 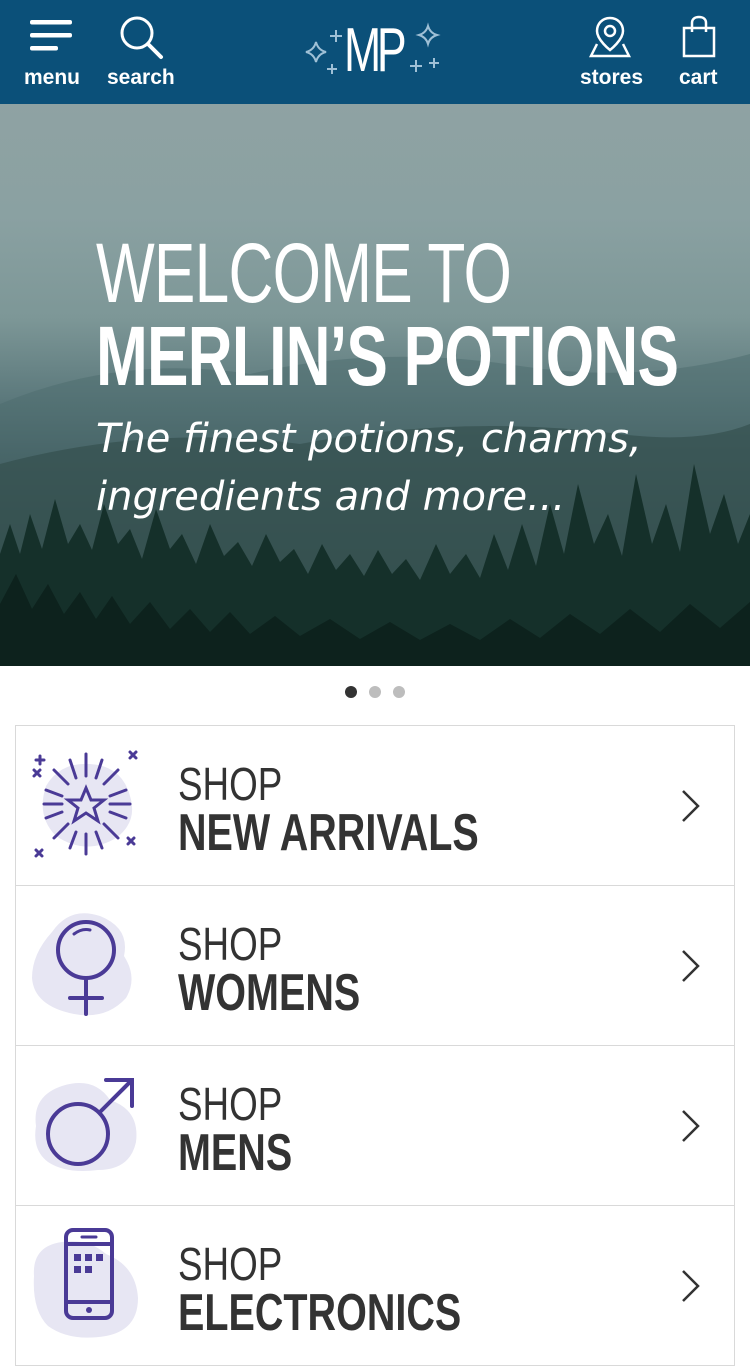 I want to click on category-name: ELECTRONICS, so click(x=320, y=1313).